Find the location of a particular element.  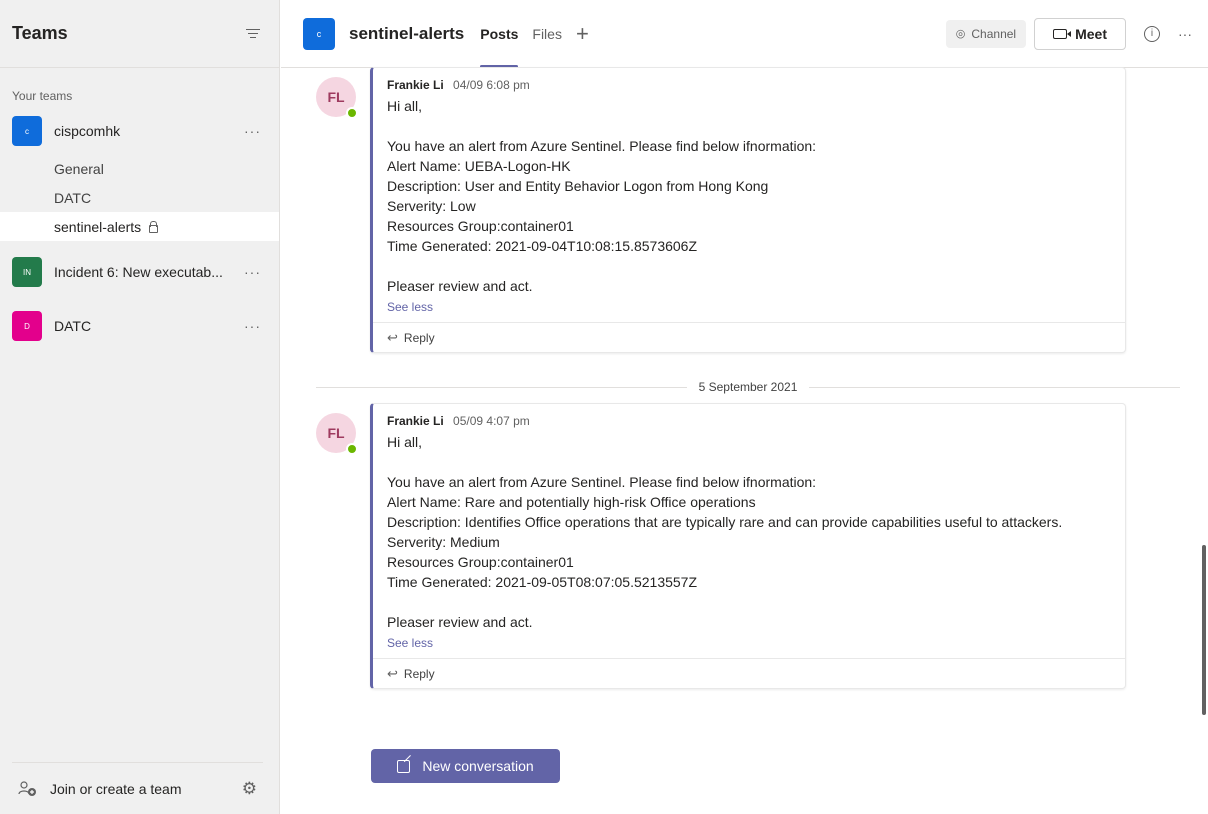

message-timestamp: 04/09 6:08 pm is located at coordinates (491, 85).